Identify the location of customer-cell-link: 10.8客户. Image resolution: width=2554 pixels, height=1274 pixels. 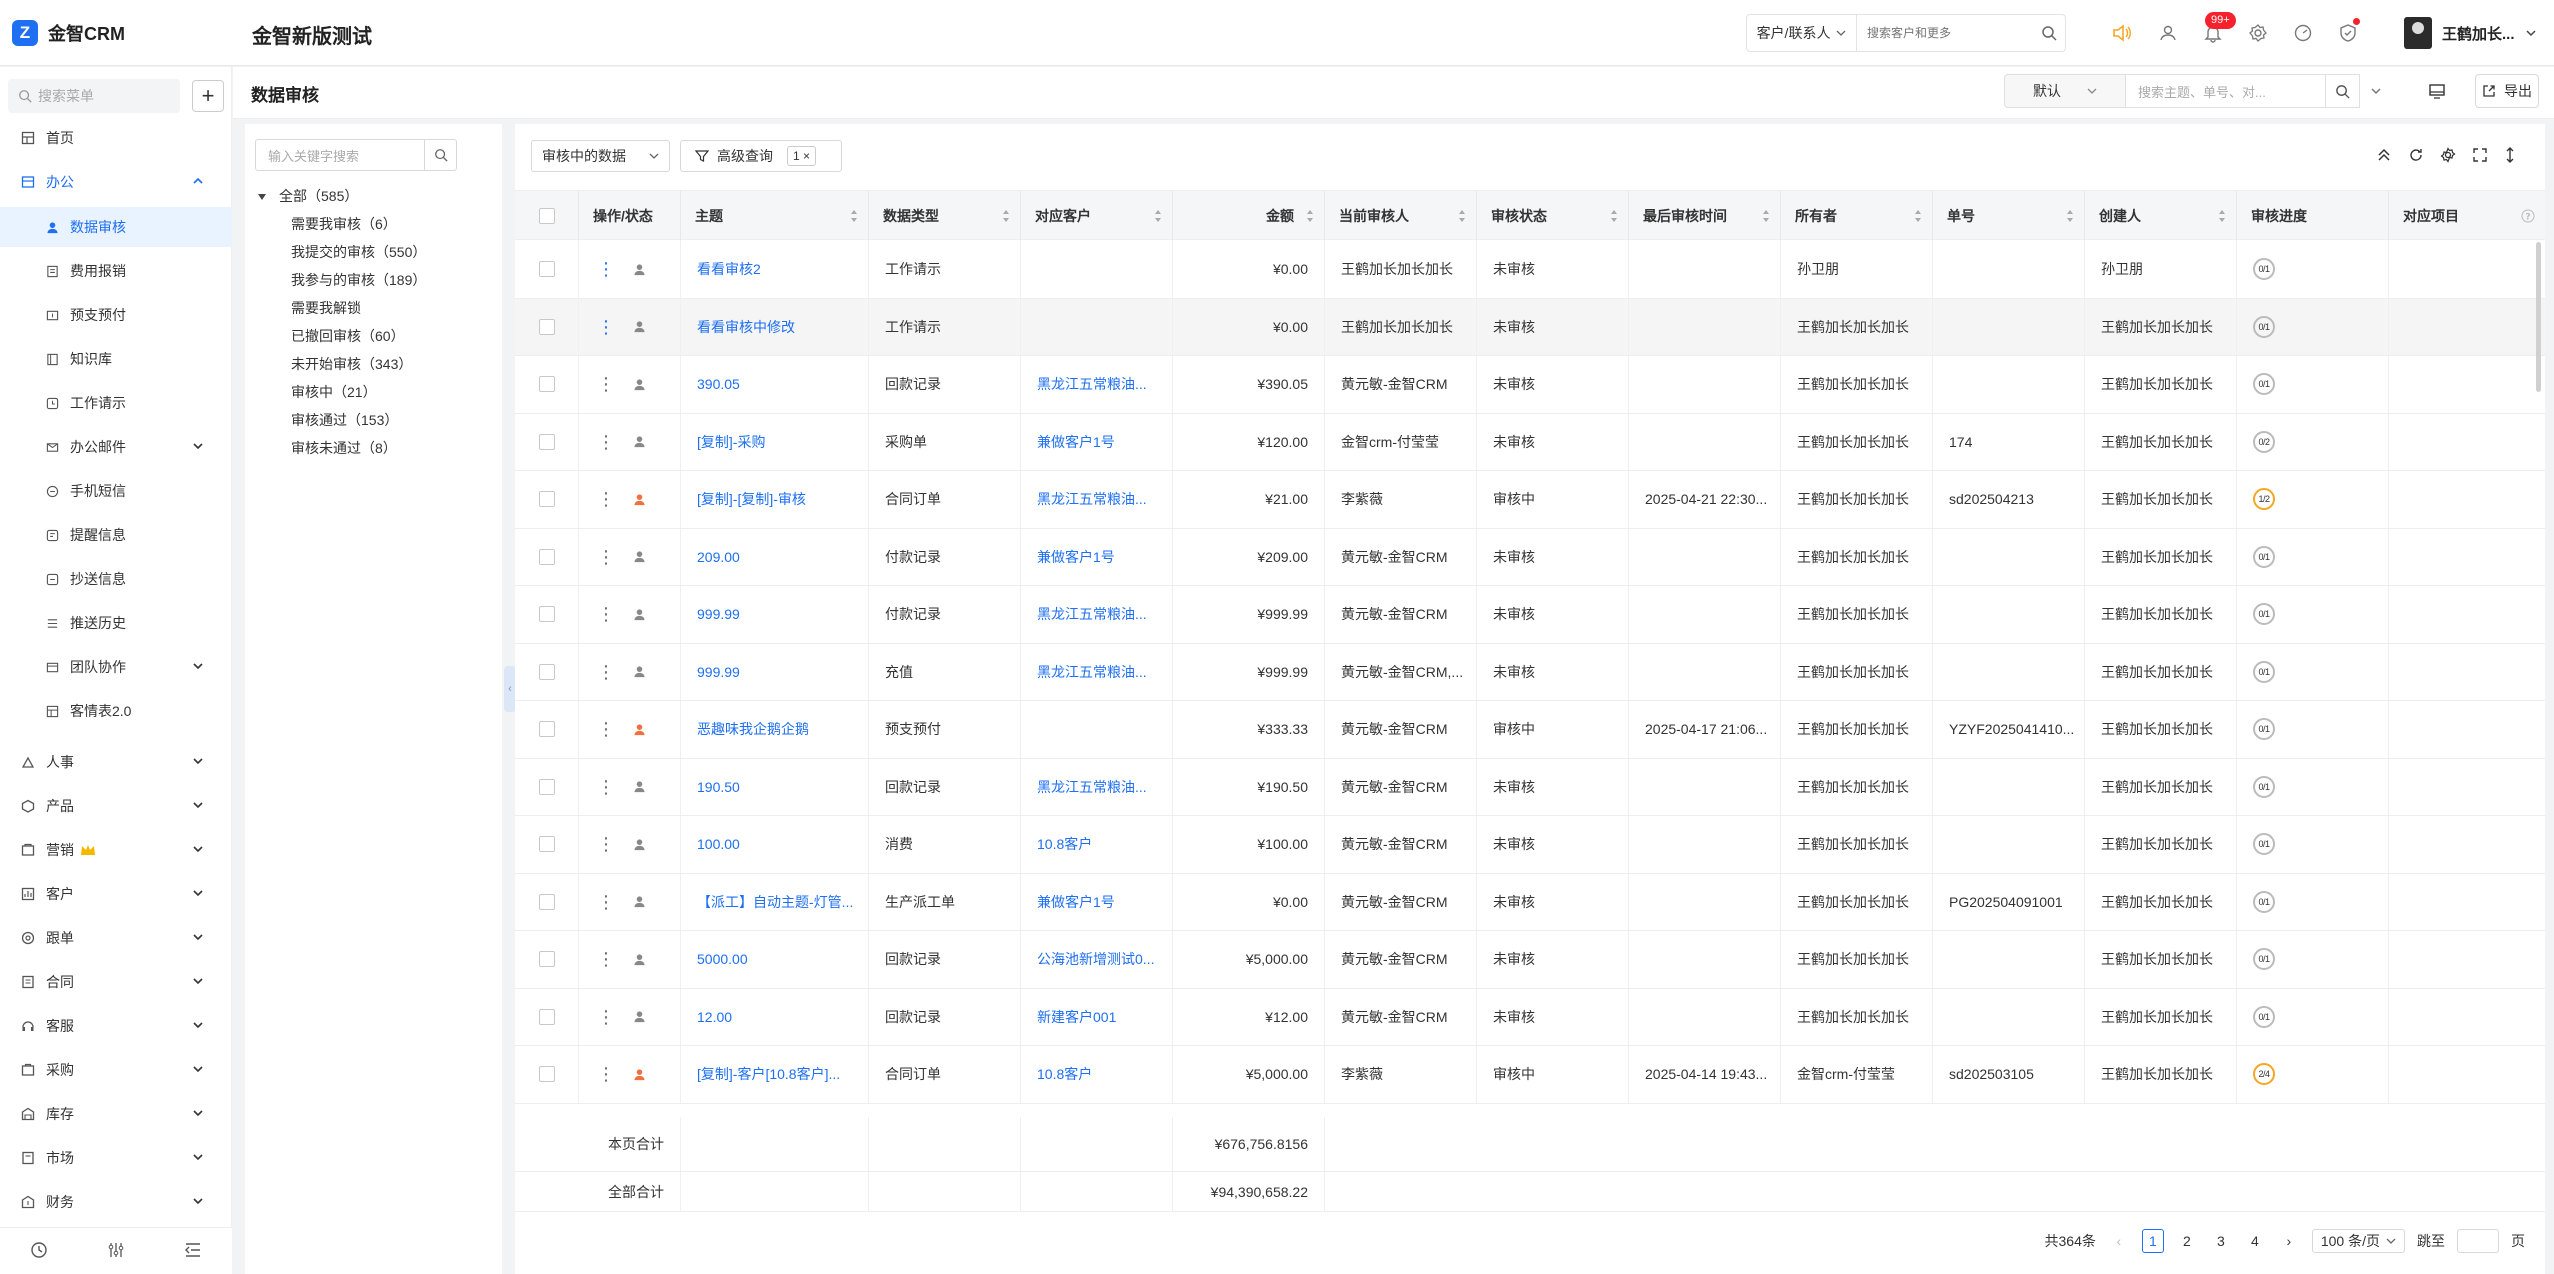
(1064, 844).